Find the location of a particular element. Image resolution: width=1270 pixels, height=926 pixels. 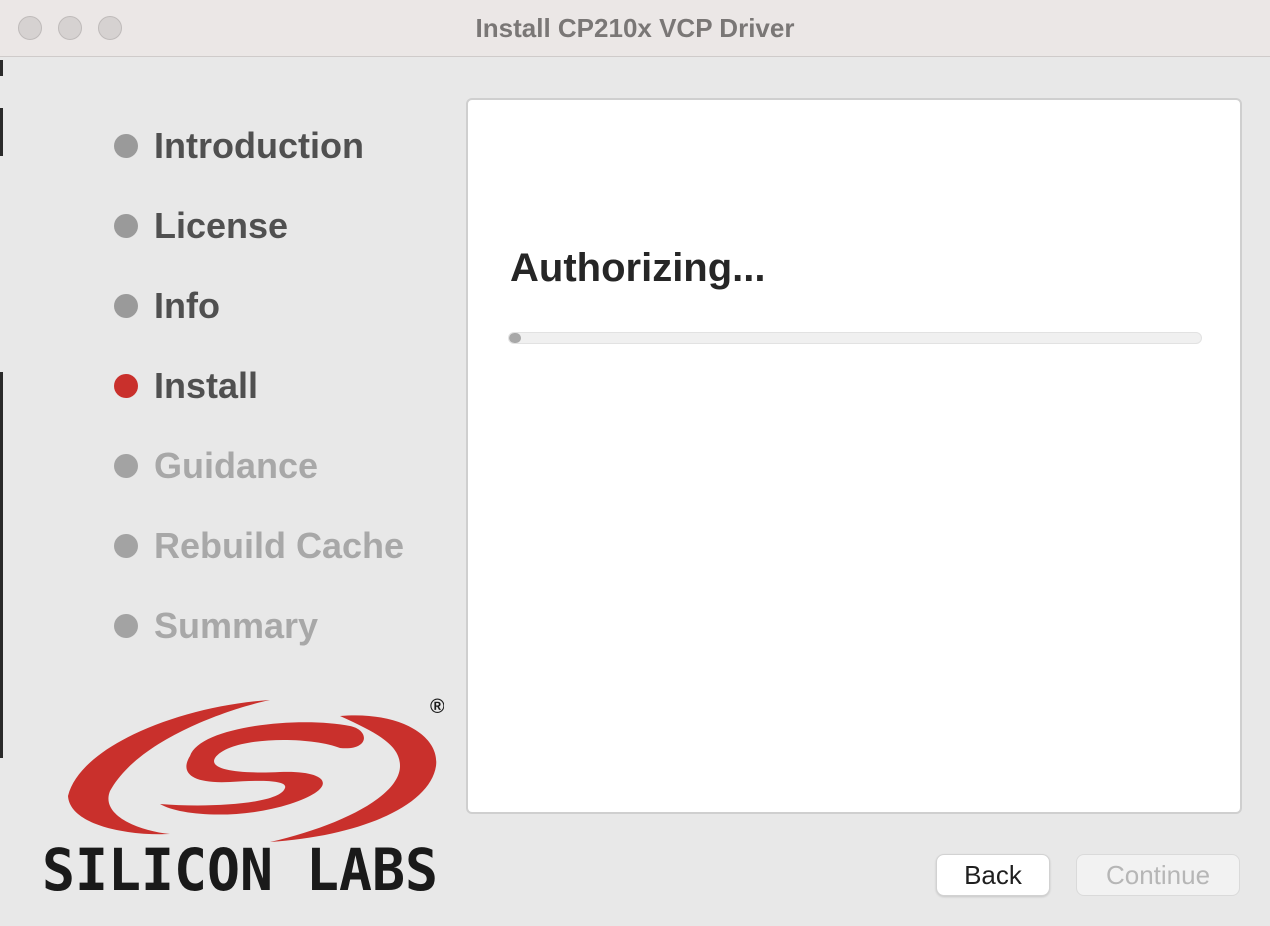

step-label: Introduction is located at coordinates (259, 145).